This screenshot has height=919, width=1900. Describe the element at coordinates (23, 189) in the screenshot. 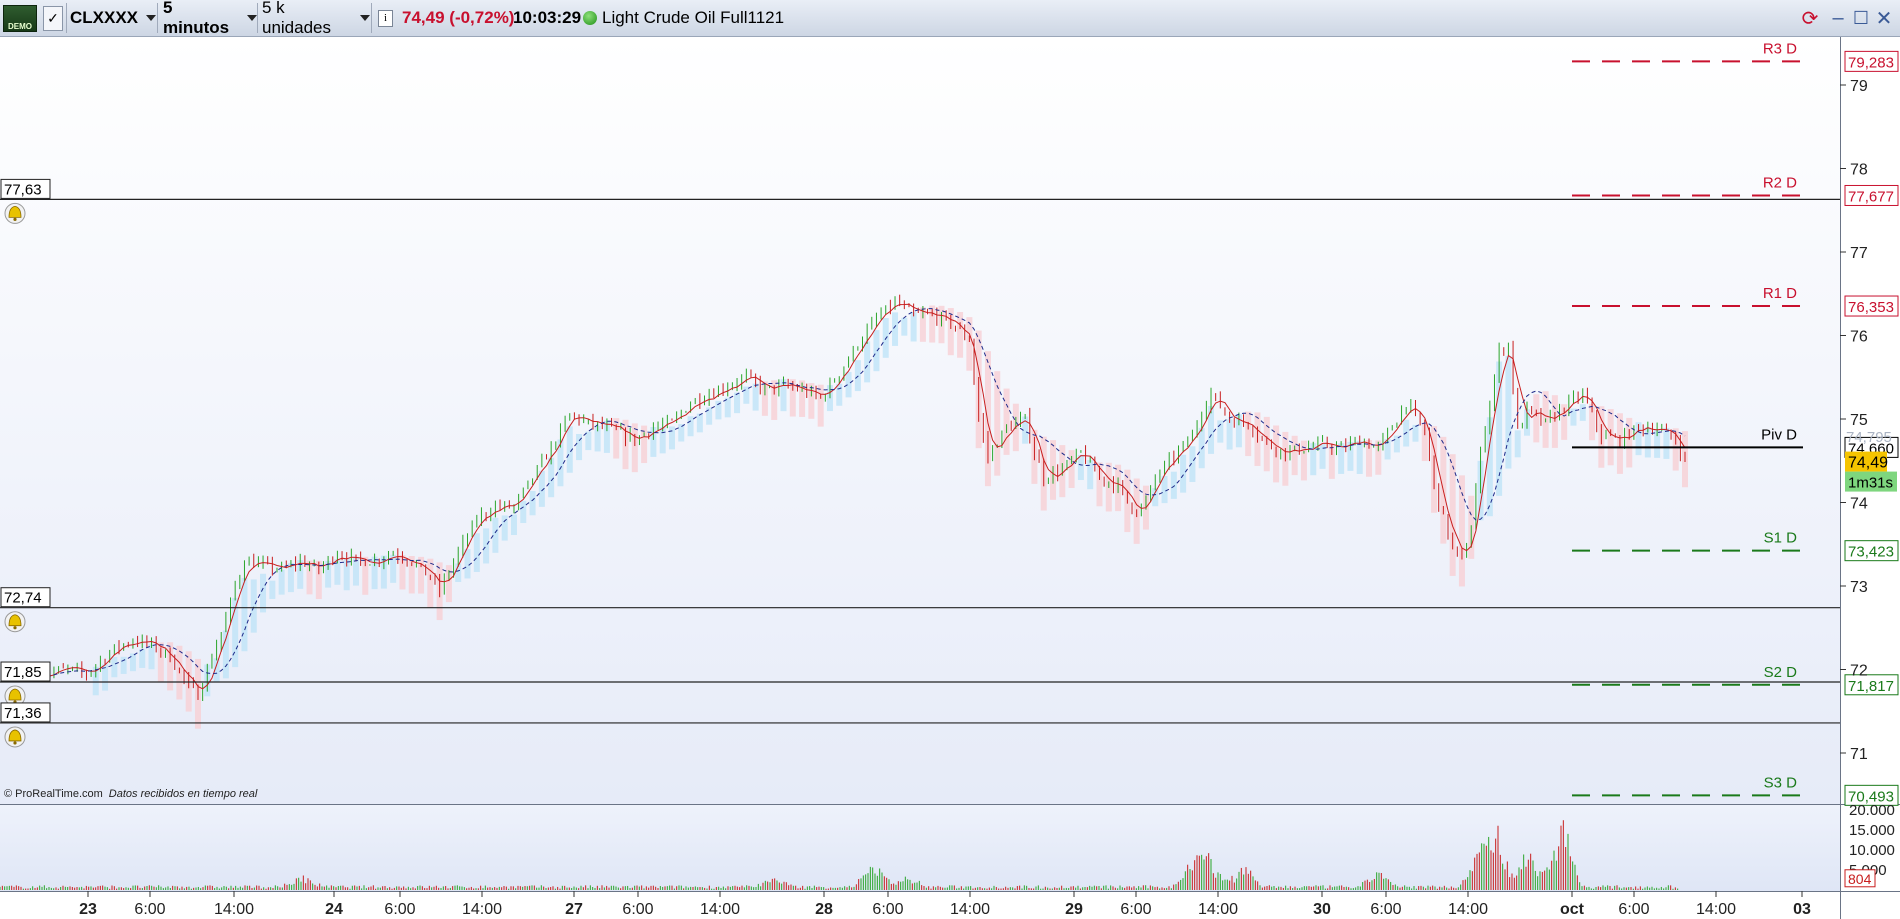

I see `alert-label: 77,63` at that location.